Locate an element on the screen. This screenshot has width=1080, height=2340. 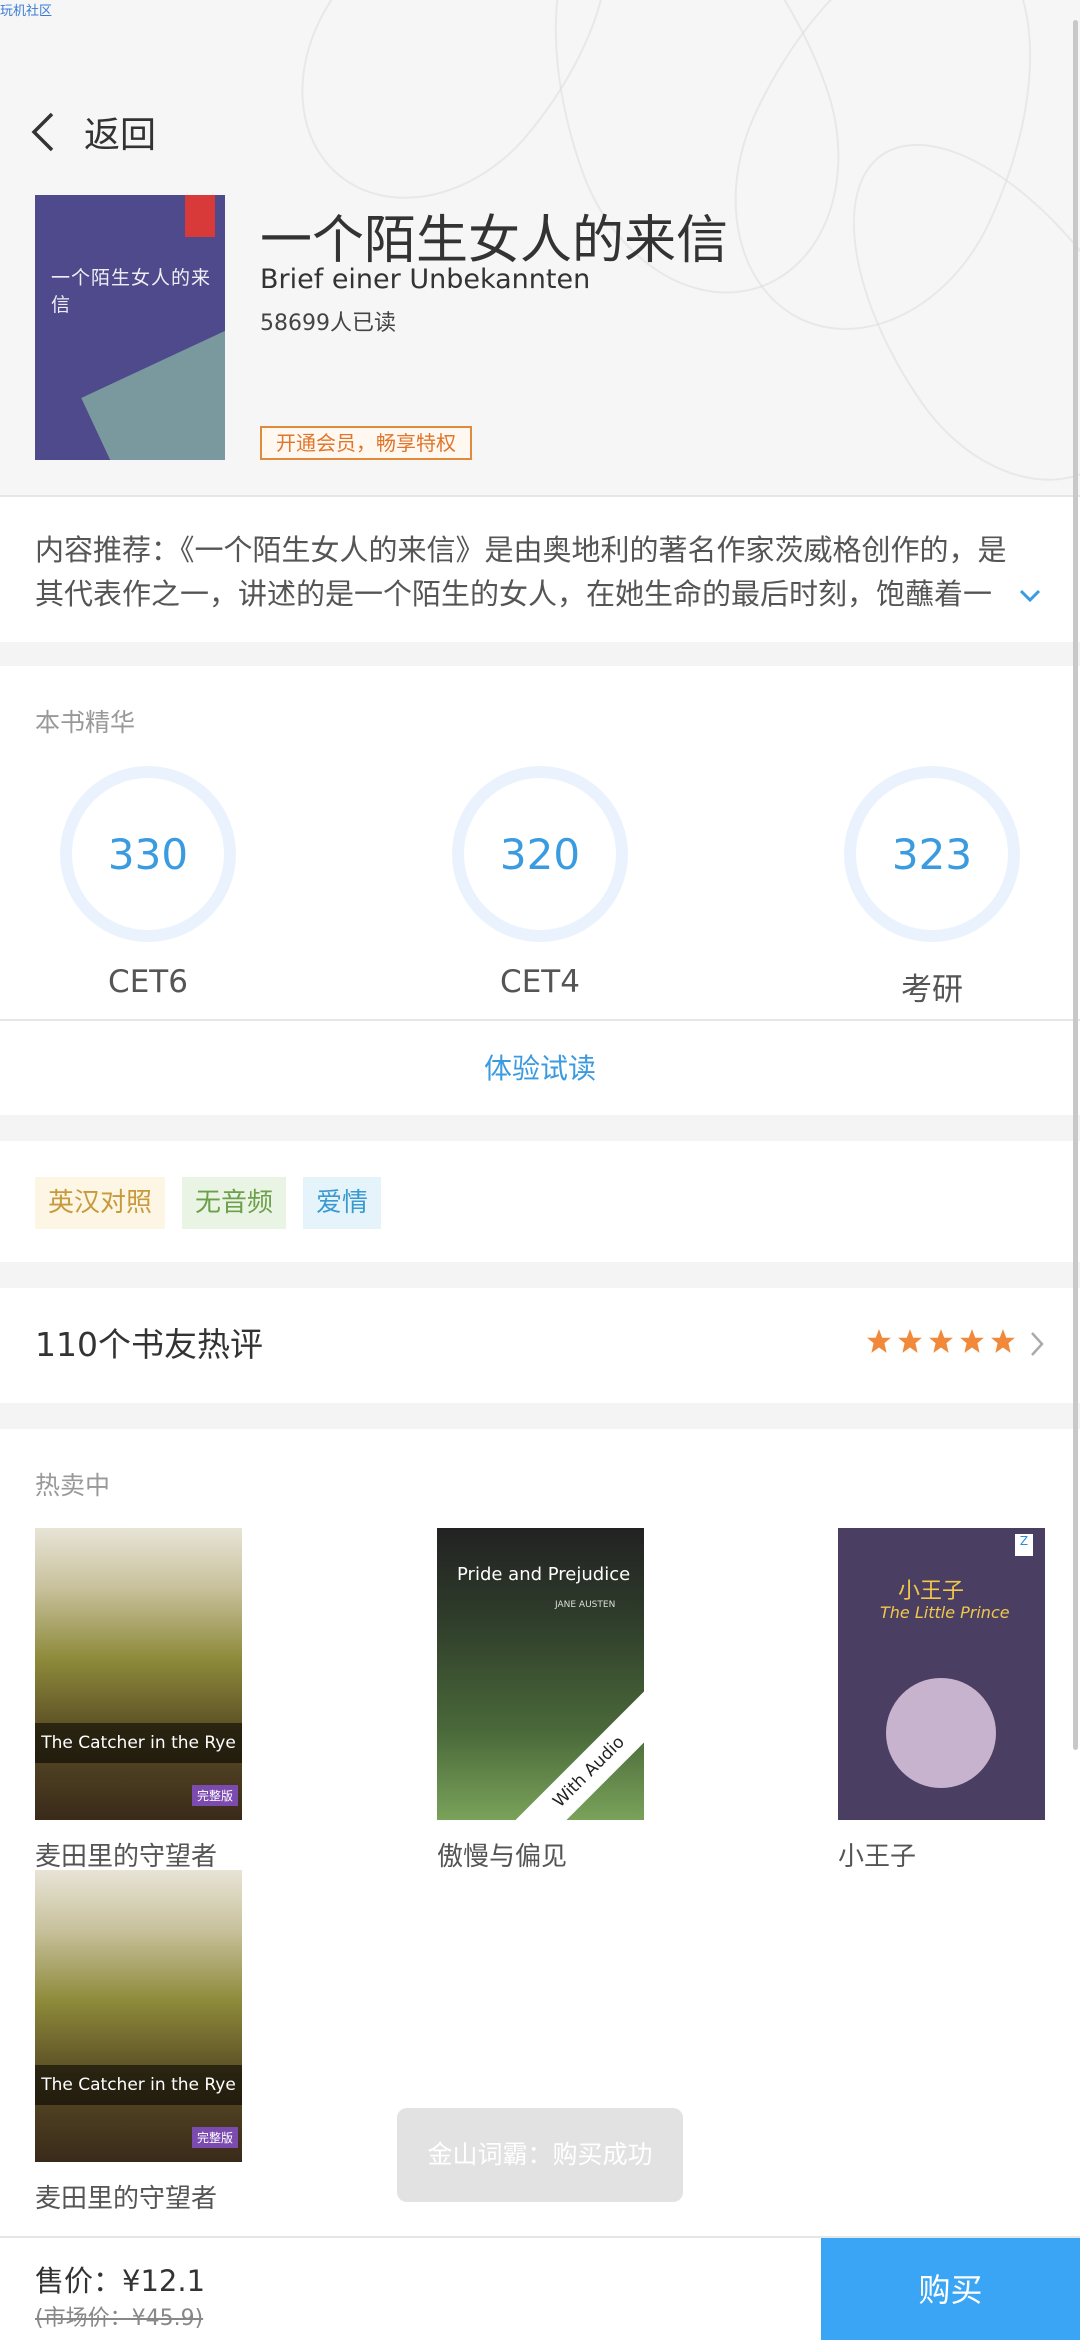
book-title: 一个陌生女人的来信 is located at coordinates (494, 241).